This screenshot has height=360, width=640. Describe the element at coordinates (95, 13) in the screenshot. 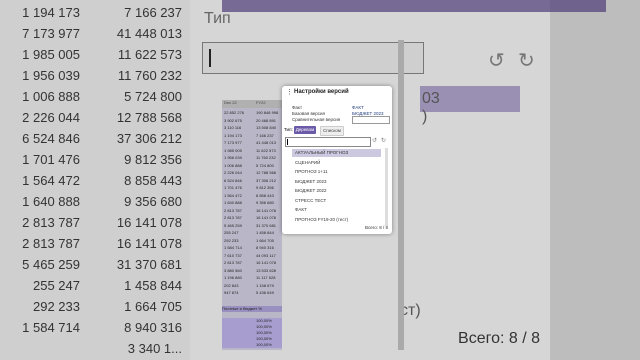

I see `table-row: 1 194 173 7 166 237` at that location.